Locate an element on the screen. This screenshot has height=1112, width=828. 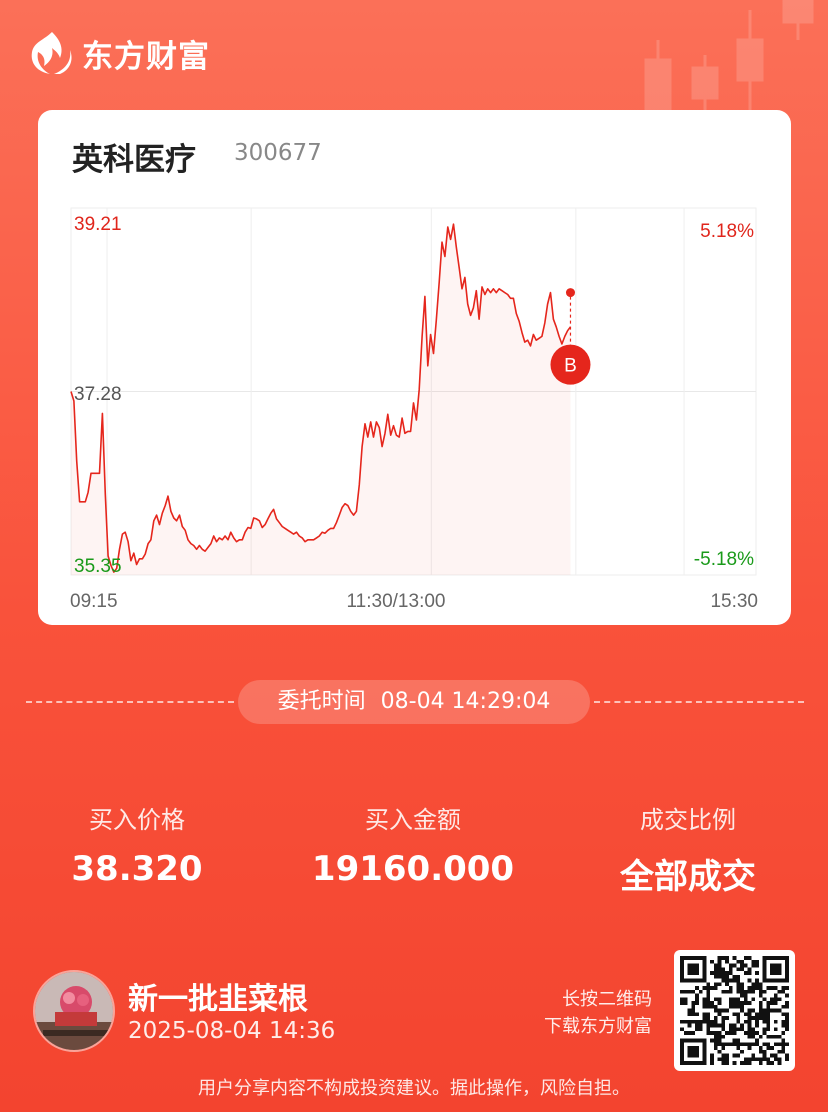
qr-hint-line2: 下载东方财富 is located at coordinates (598, 1026).